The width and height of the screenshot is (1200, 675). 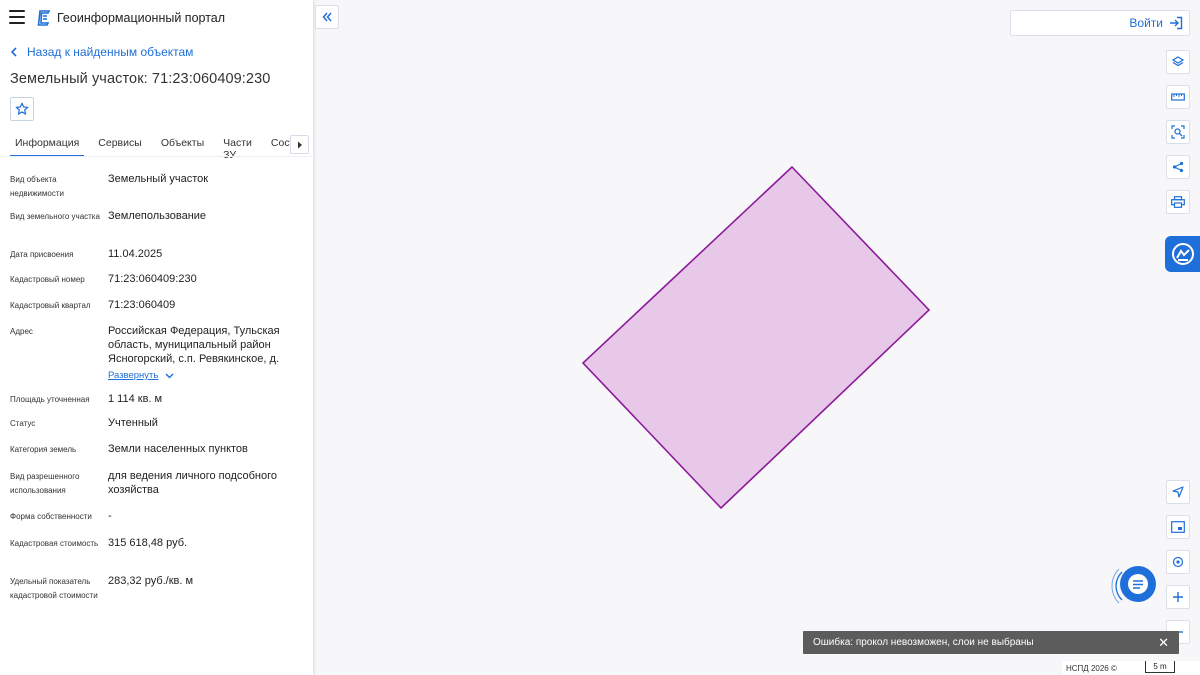 I want to click on property-value: Землепользование, so click(x=157, y=216).